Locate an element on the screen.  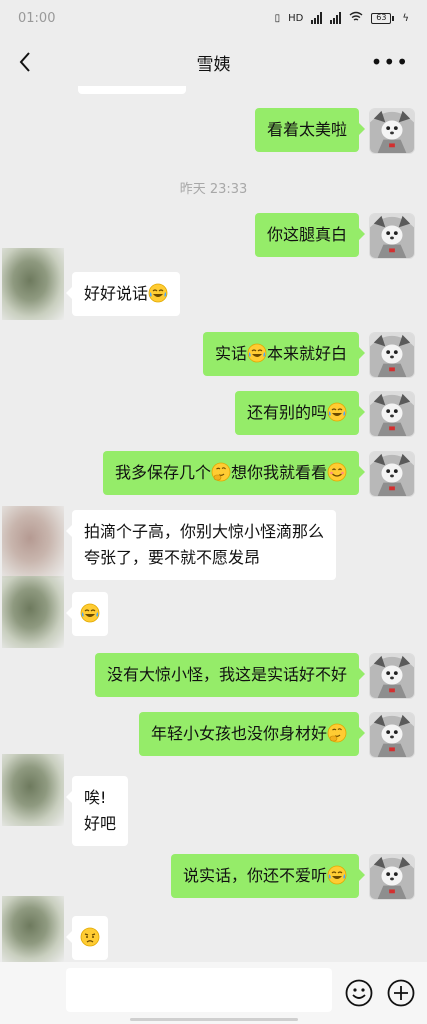
plus-circle-icon is located at coordinates (401, 993).